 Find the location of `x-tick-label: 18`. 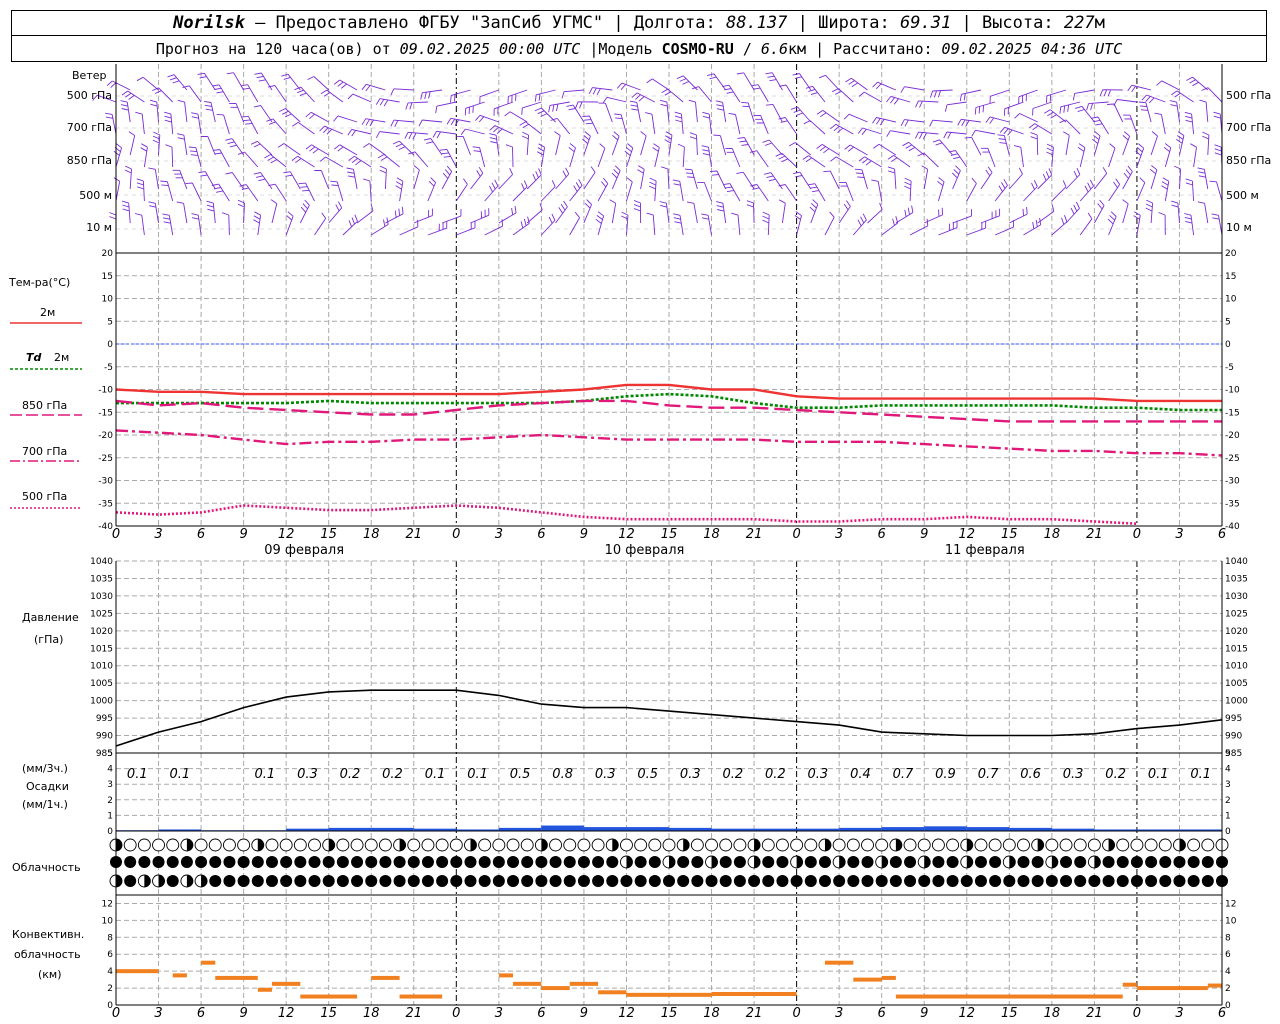

x-tick-label: 18 is located at coordinates (371, 534).